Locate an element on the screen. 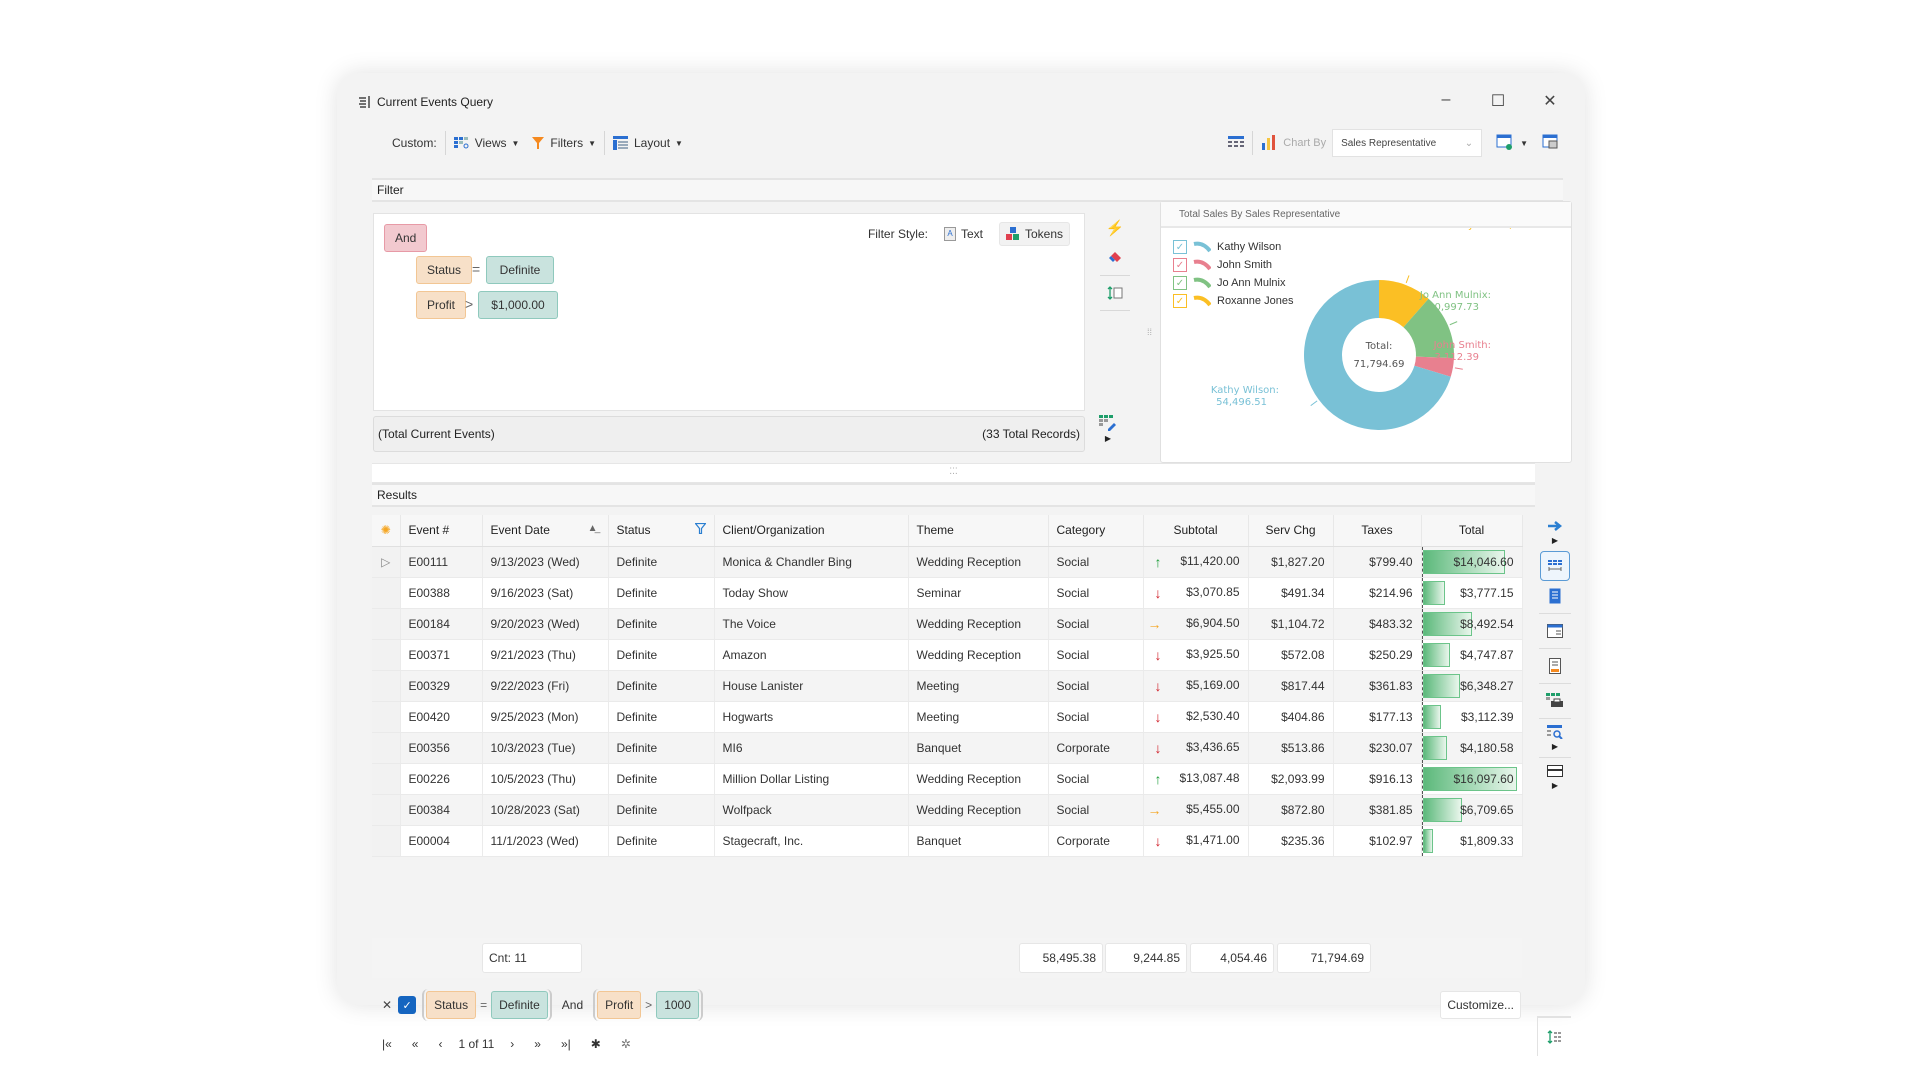 This screenshot has height=1080, width=1920. column-header-category: Category is located at coordinates (1096, 531).